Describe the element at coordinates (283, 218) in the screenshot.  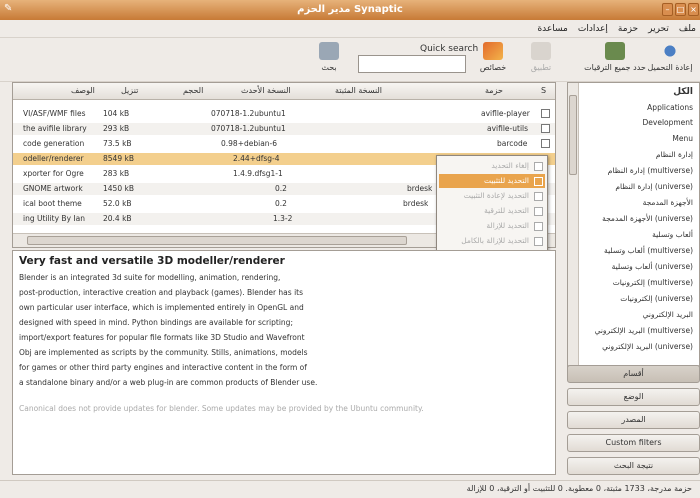
I see `row-latest: 1.3-2` at that location.